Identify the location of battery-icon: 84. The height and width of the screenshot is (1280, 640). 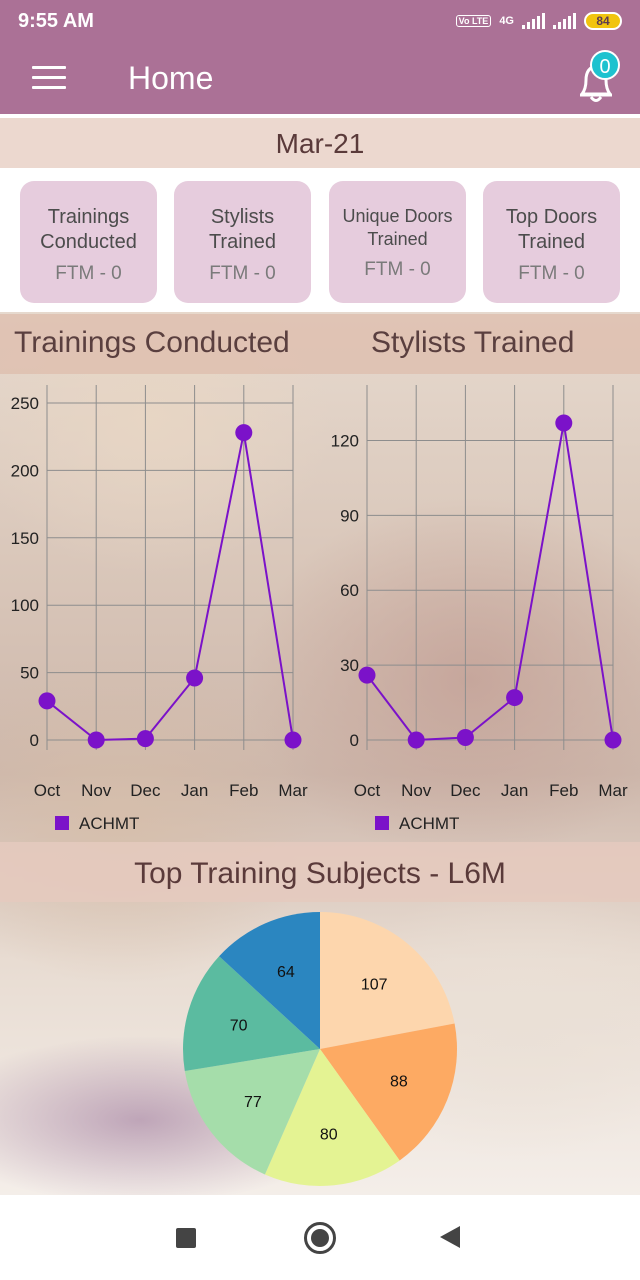
(603, 21).